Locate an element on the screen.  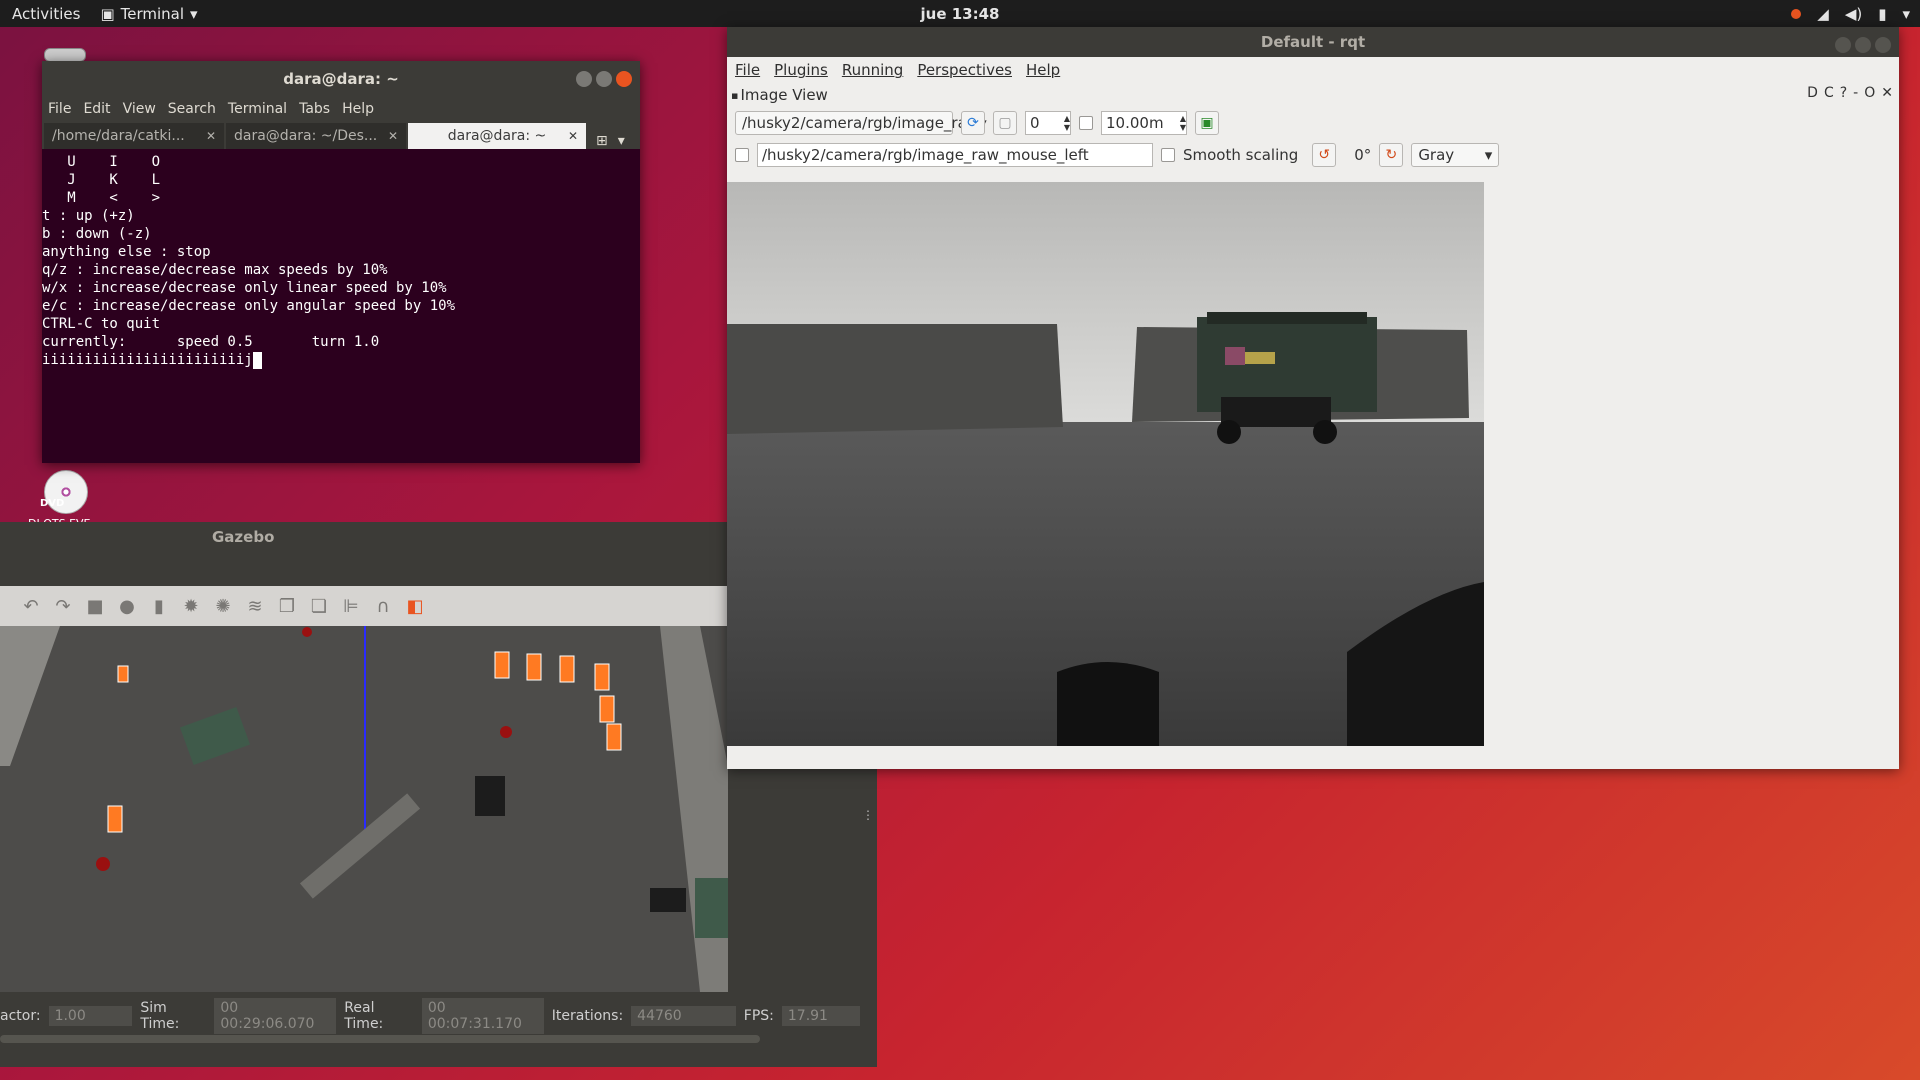
menu-running: Running is located at coordinates (872, 70).